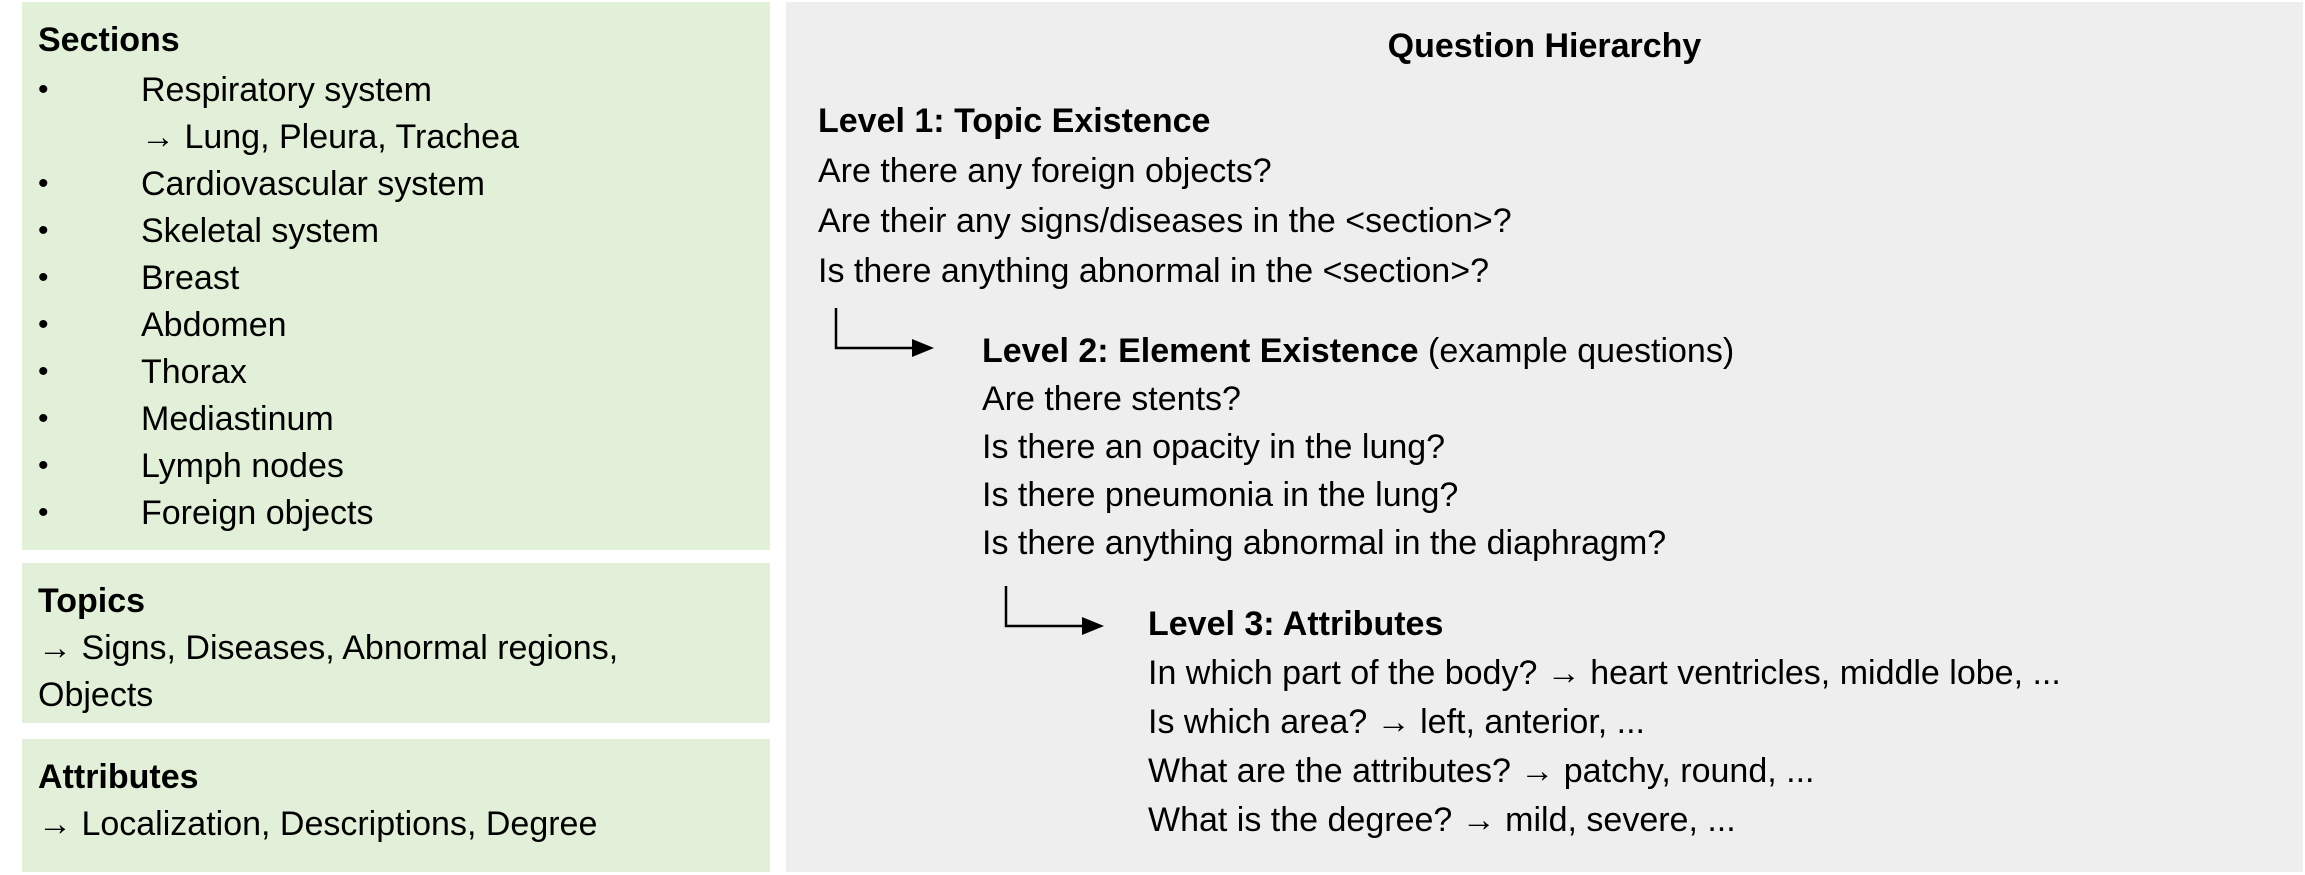 The height and width of the screenshot is (875, 2305). Describe the element at coordinates (242, 466) in the screenshot. I see `section-item: Lymph nodes` at that location.